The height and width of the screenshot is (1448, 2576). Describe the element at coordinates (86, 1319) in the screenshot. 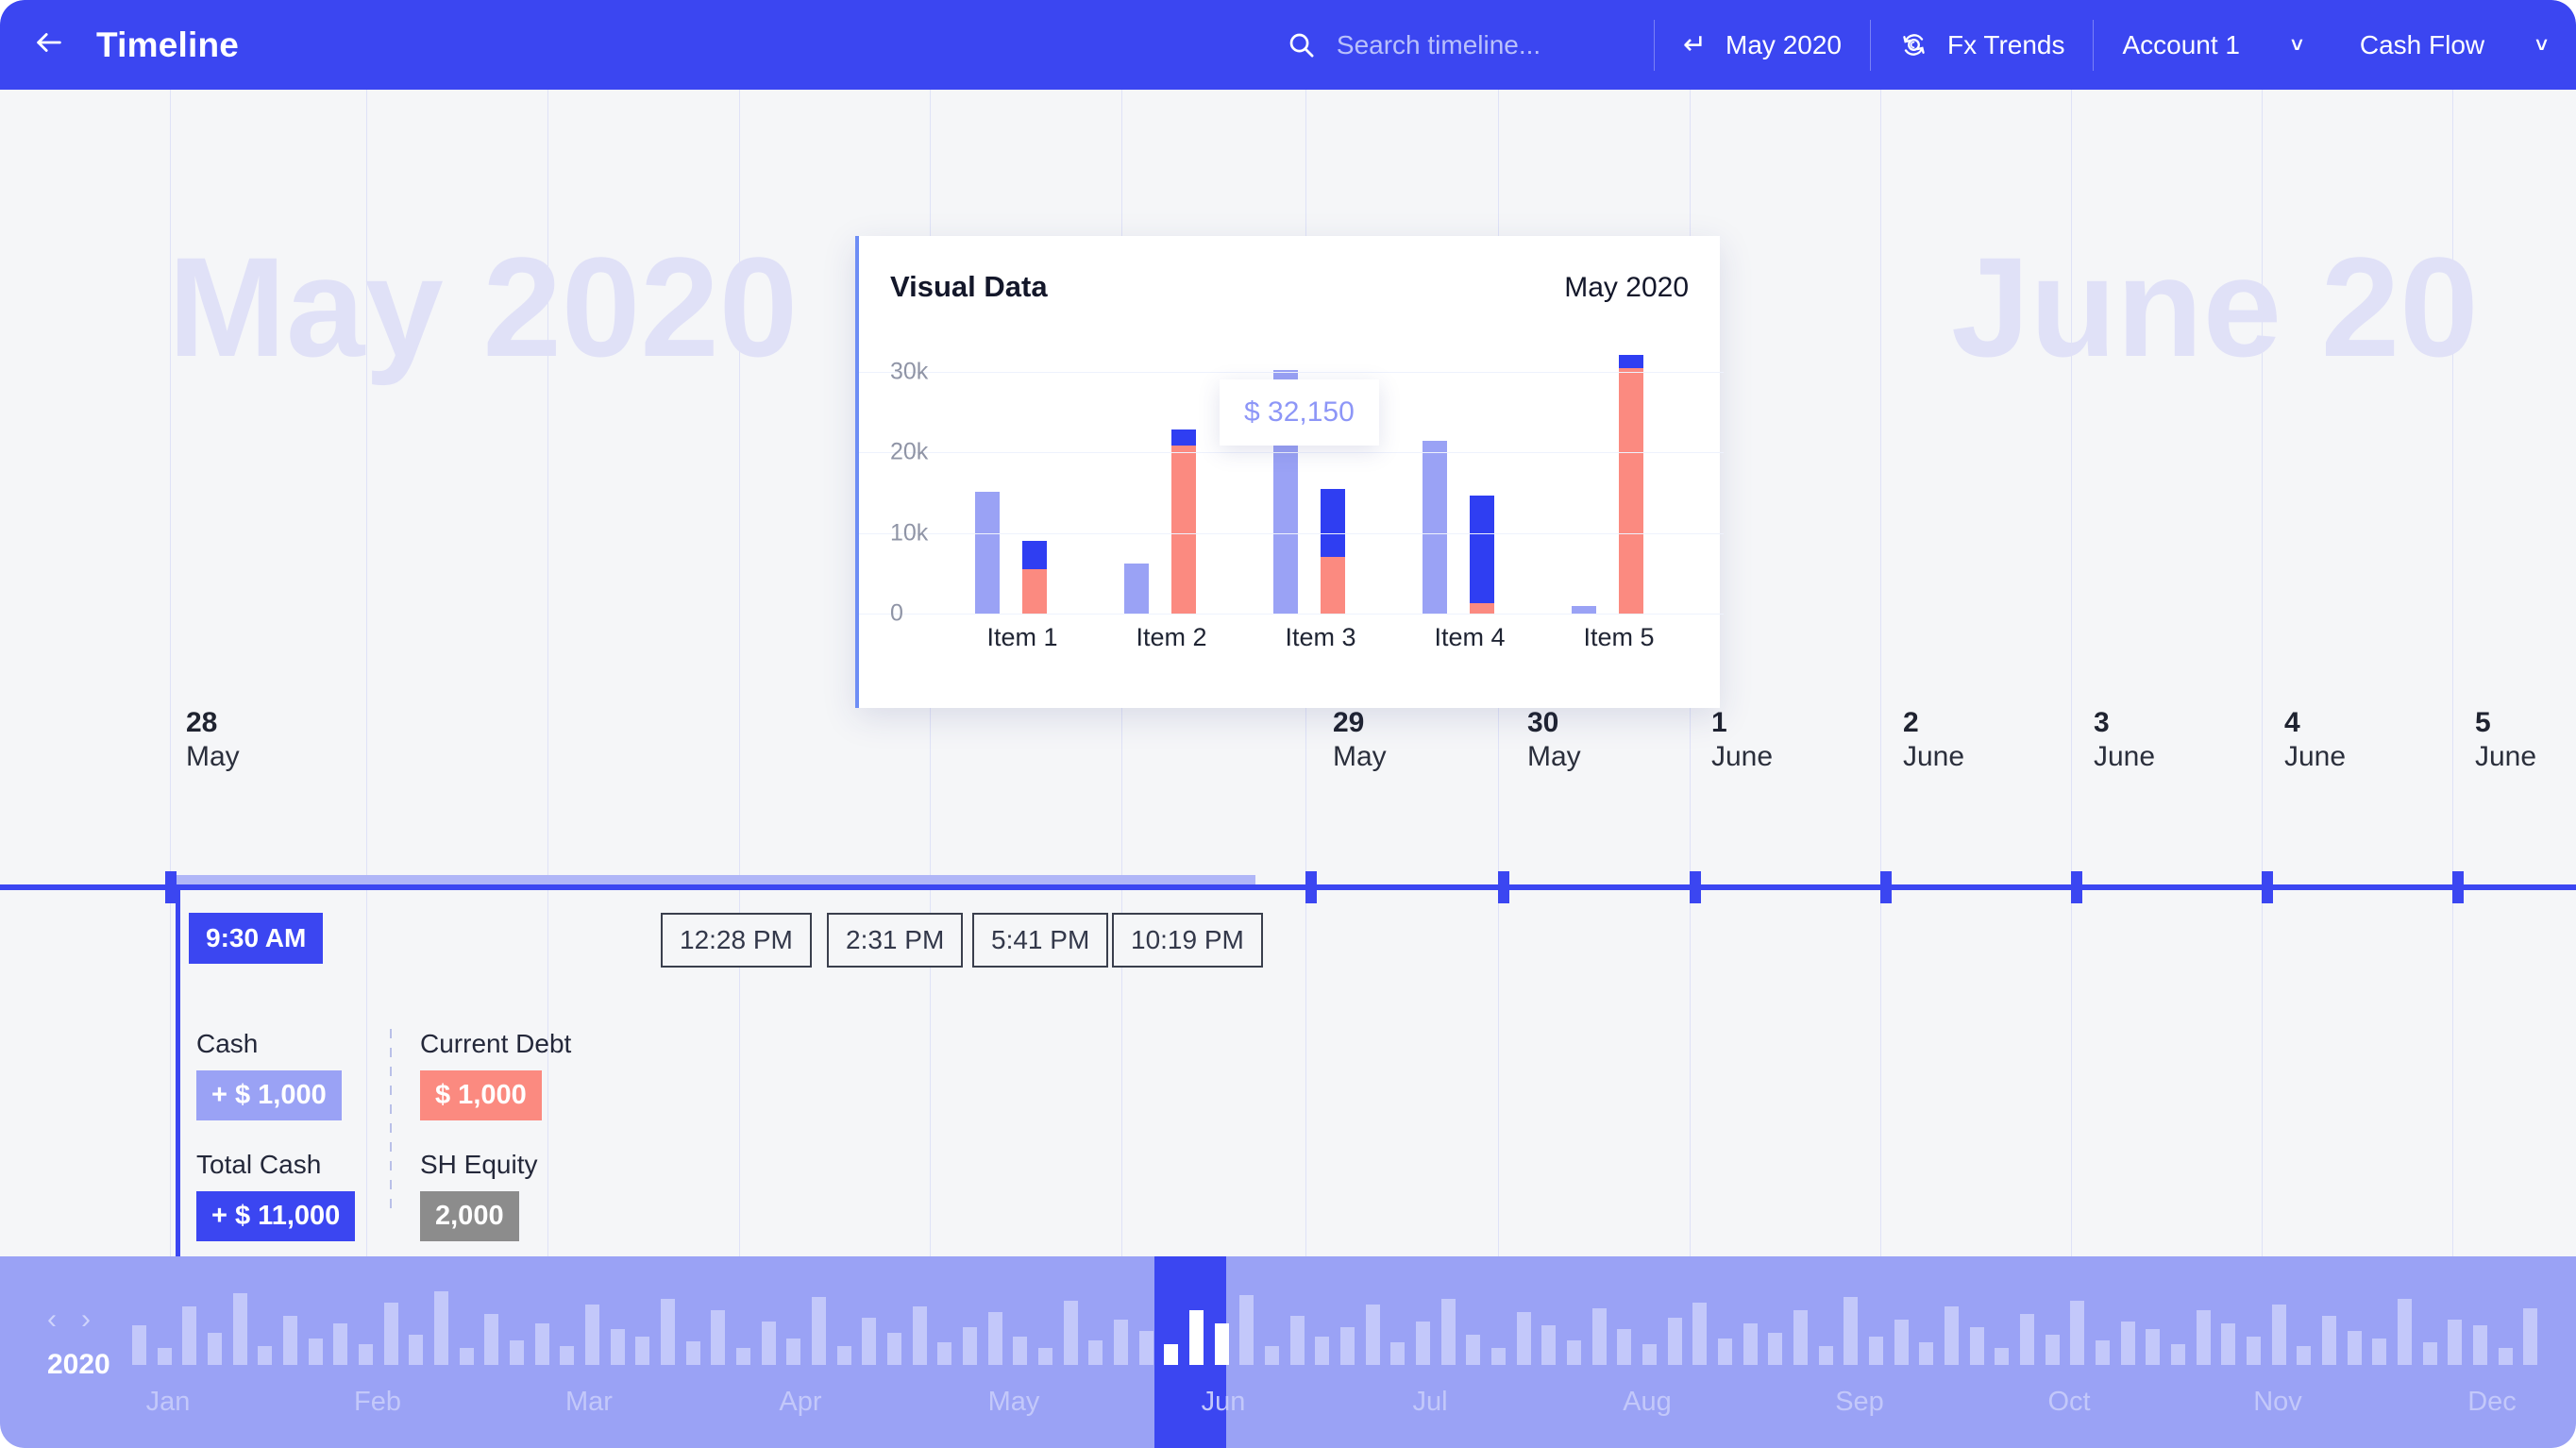

I see `chevron-right-icon: ›` at that location.